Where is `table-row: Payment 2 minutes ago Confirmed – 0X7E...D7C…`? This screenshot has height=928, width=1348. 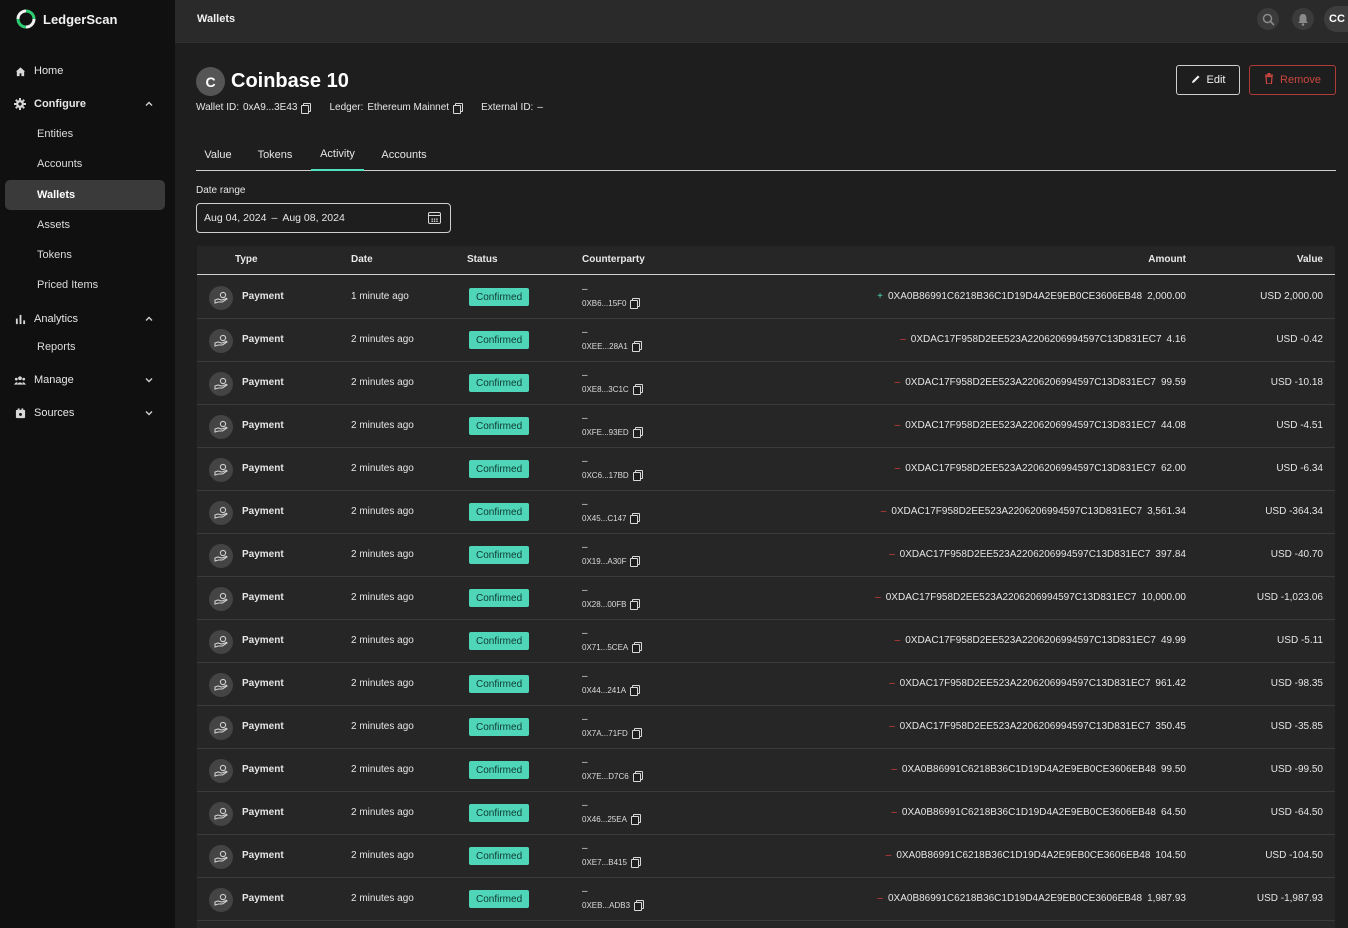
table-row: Payment 2 minutes ago Confirmed – 0X7E...D7C… is located at coordinates (766, 770).